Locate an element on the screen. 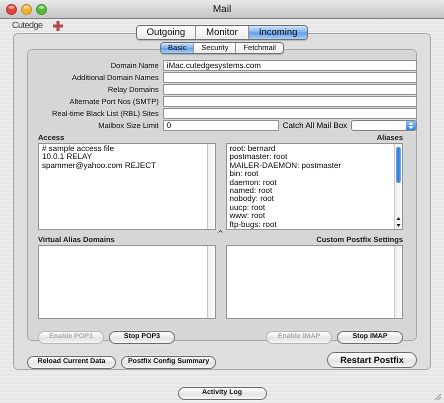  text-line: postmaster: root is located at coordinates (259, 157).